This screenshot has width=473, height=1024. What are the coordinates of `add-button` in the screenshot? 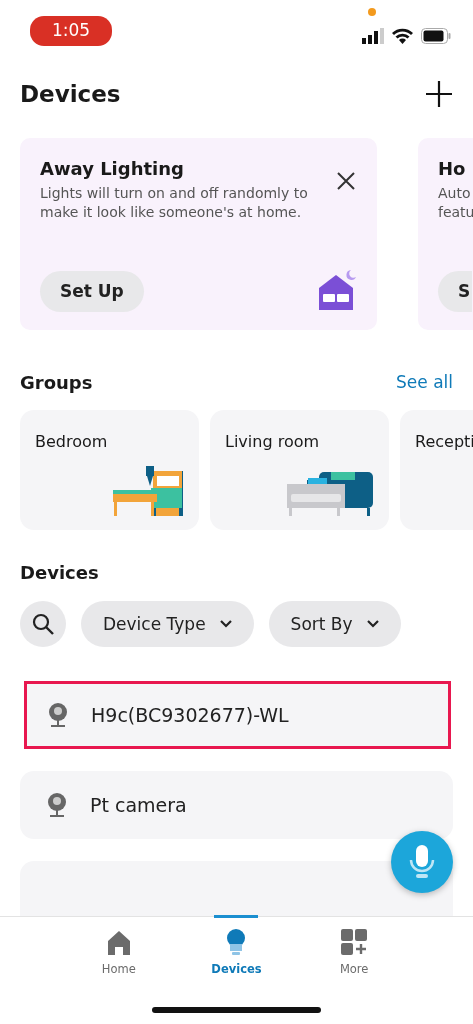 It's located at (439, 94).